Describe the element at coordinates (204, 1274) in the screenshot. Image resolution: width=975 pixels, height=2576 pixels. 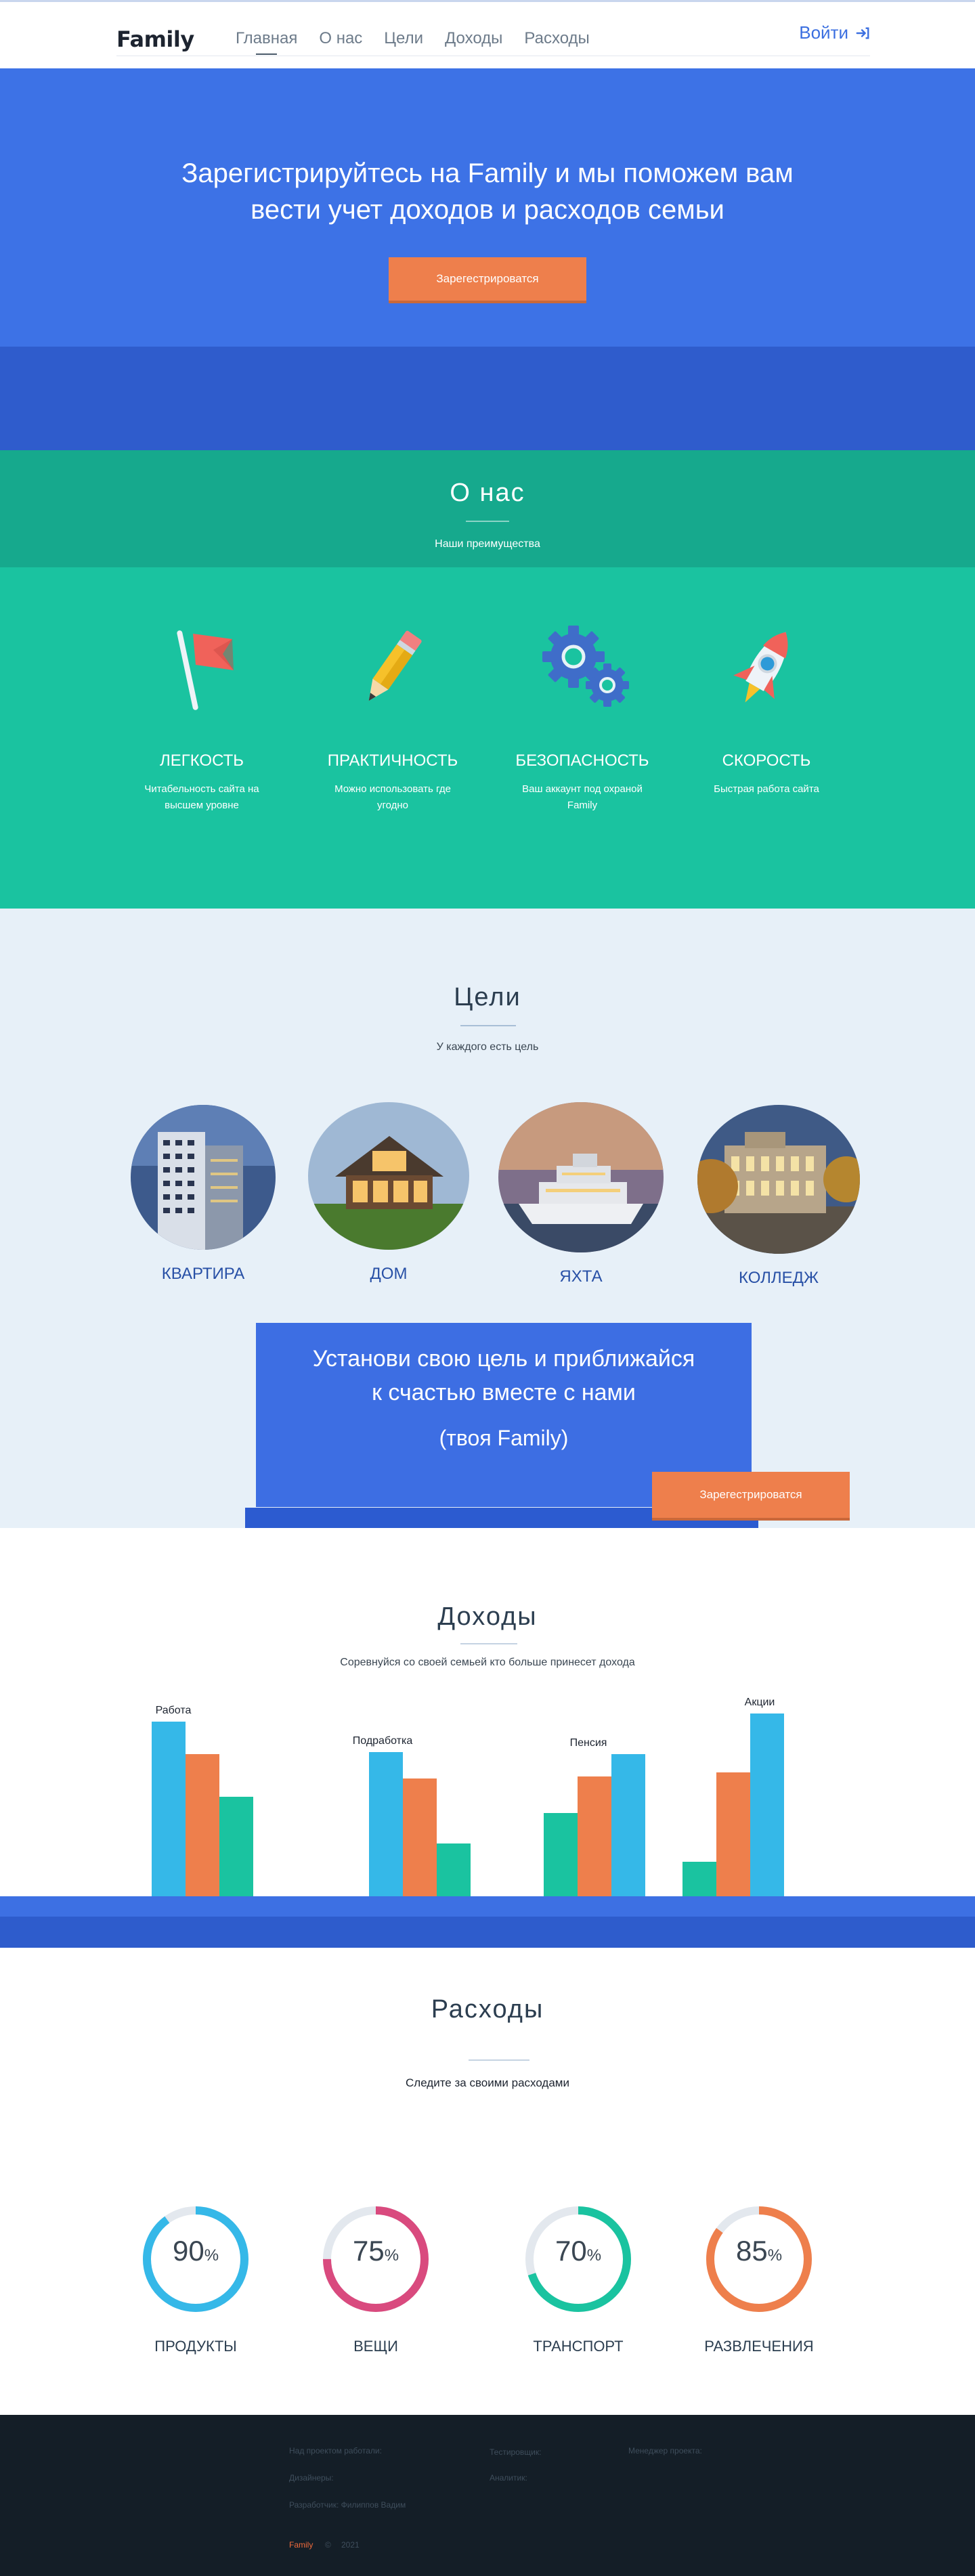
I see `goal-apartment-label: КВАРТИРА` at that location.